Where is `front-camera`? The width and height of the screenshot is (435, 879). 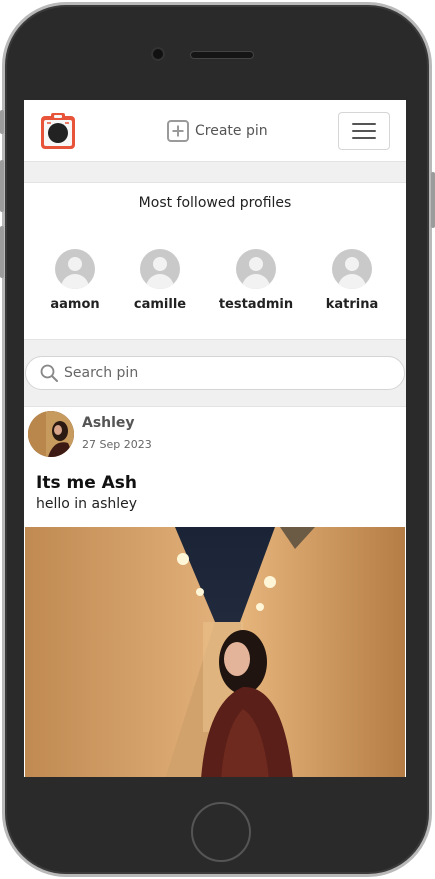
front-camera is located at coordinates (158, 54).